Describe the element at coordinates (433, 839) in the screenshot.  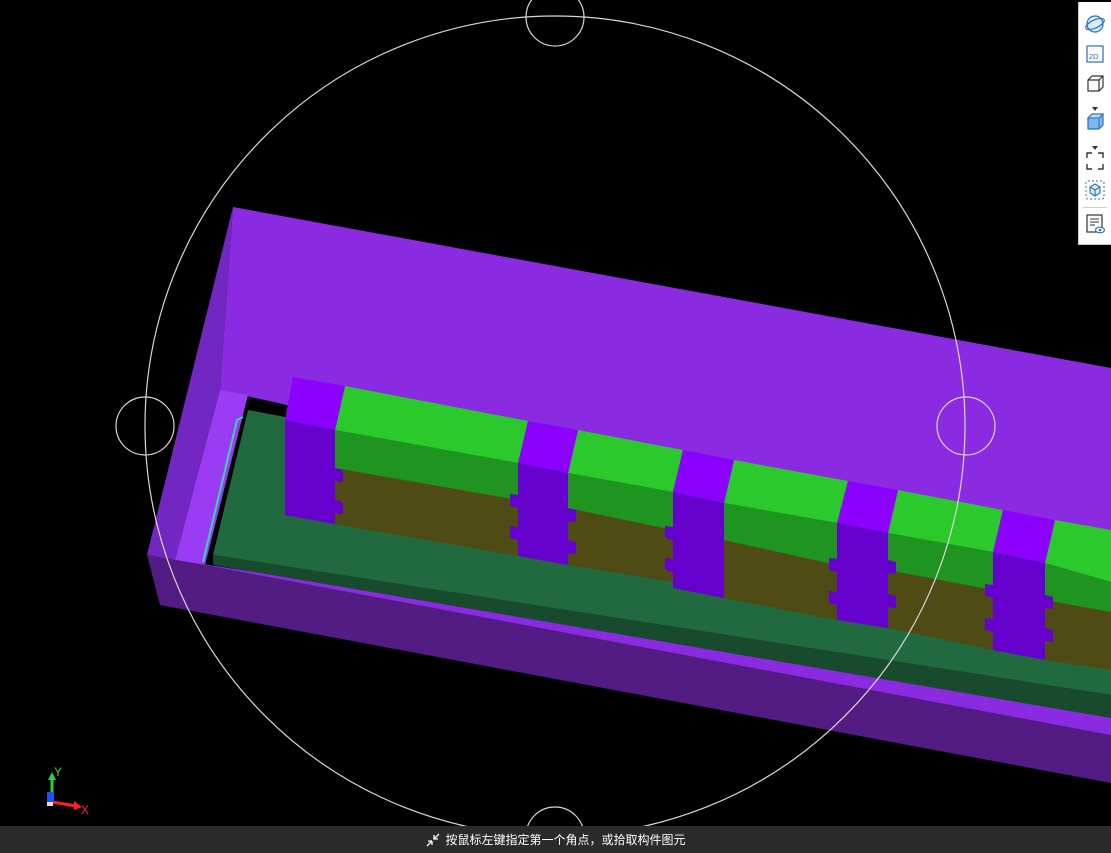
I see `shrink-arrows-icon` at that location.